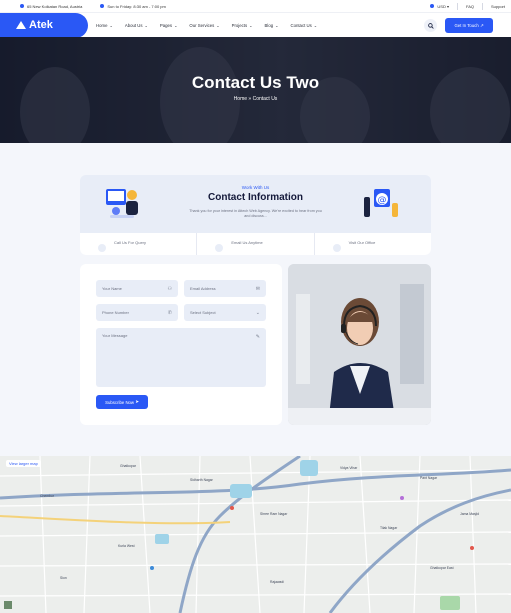 The image size is (511, 613). What do you see at coordinates (169, 313) in the screenshot?
I see `phone-icon: ✆` at bounding box center [169, 313].